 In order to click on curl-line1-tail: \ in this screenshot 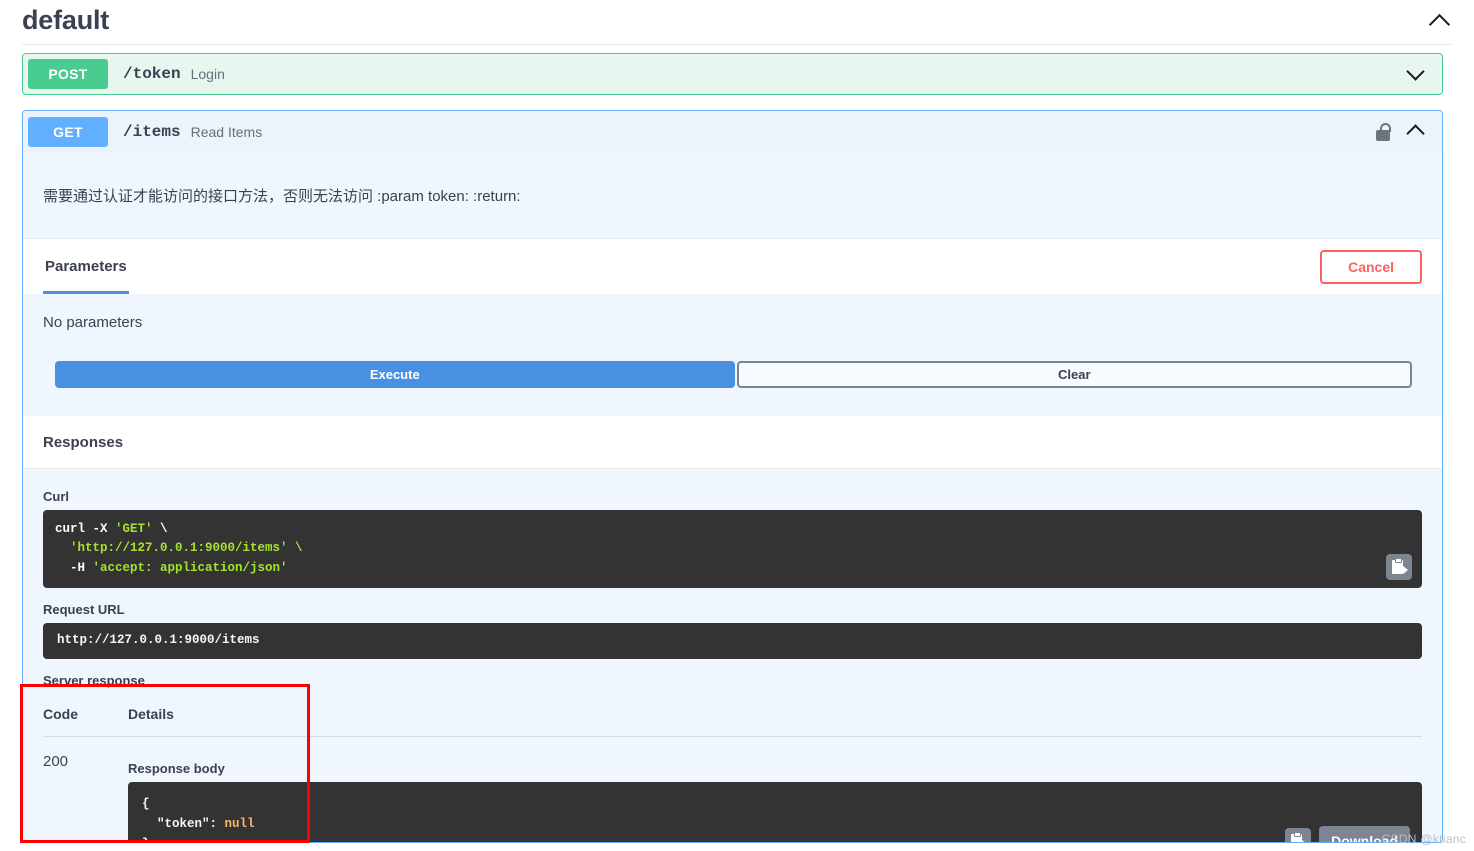, I will do `click(160, 529)`.